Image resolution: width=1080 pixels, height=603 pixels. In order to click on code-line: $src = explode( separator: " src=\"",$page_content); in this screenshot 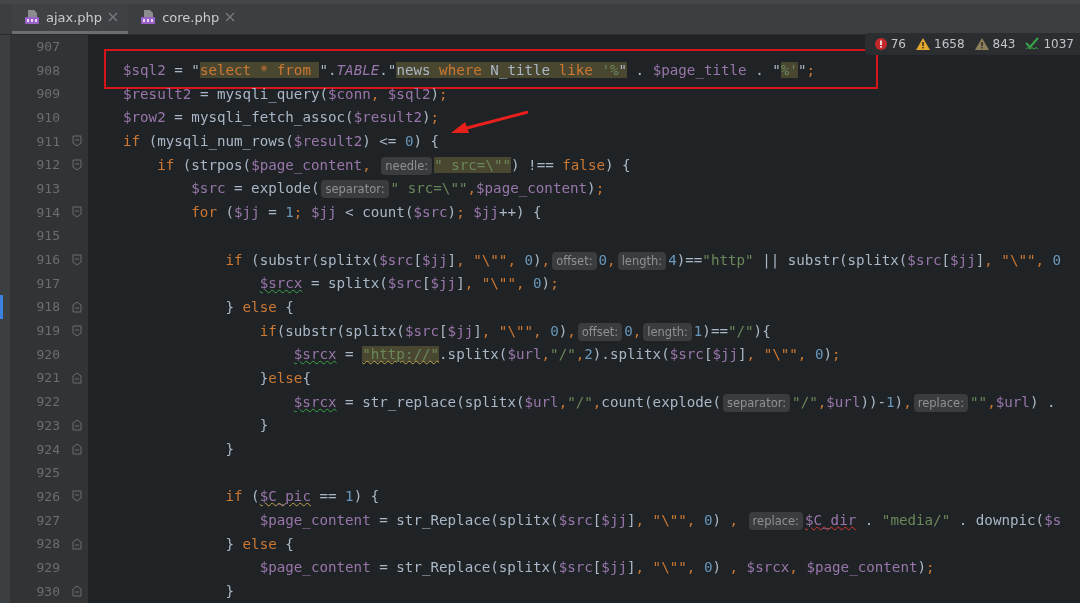, I will do `click(398, 188)`.